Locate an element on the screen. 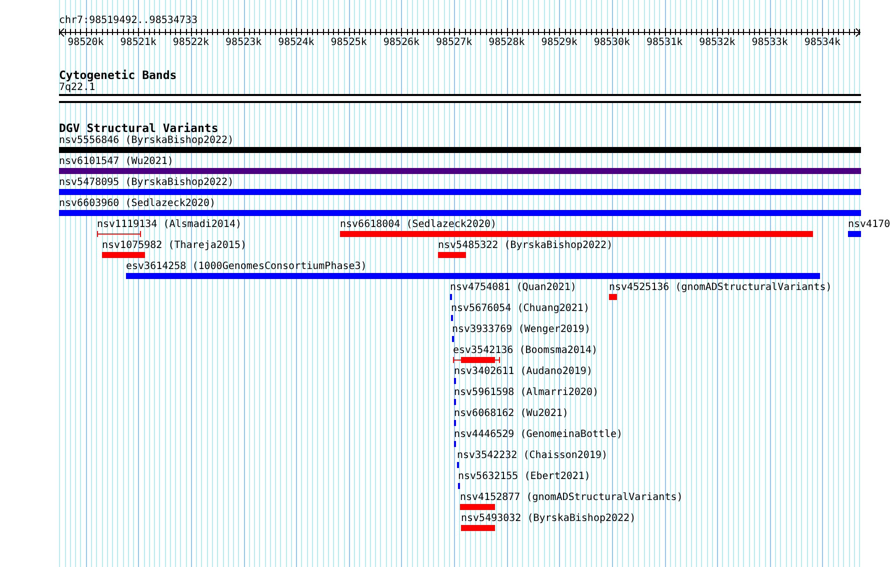 The height and width of the screenshot is (567, 890). tick-label: 98523k is located at coordinates (244, 43).